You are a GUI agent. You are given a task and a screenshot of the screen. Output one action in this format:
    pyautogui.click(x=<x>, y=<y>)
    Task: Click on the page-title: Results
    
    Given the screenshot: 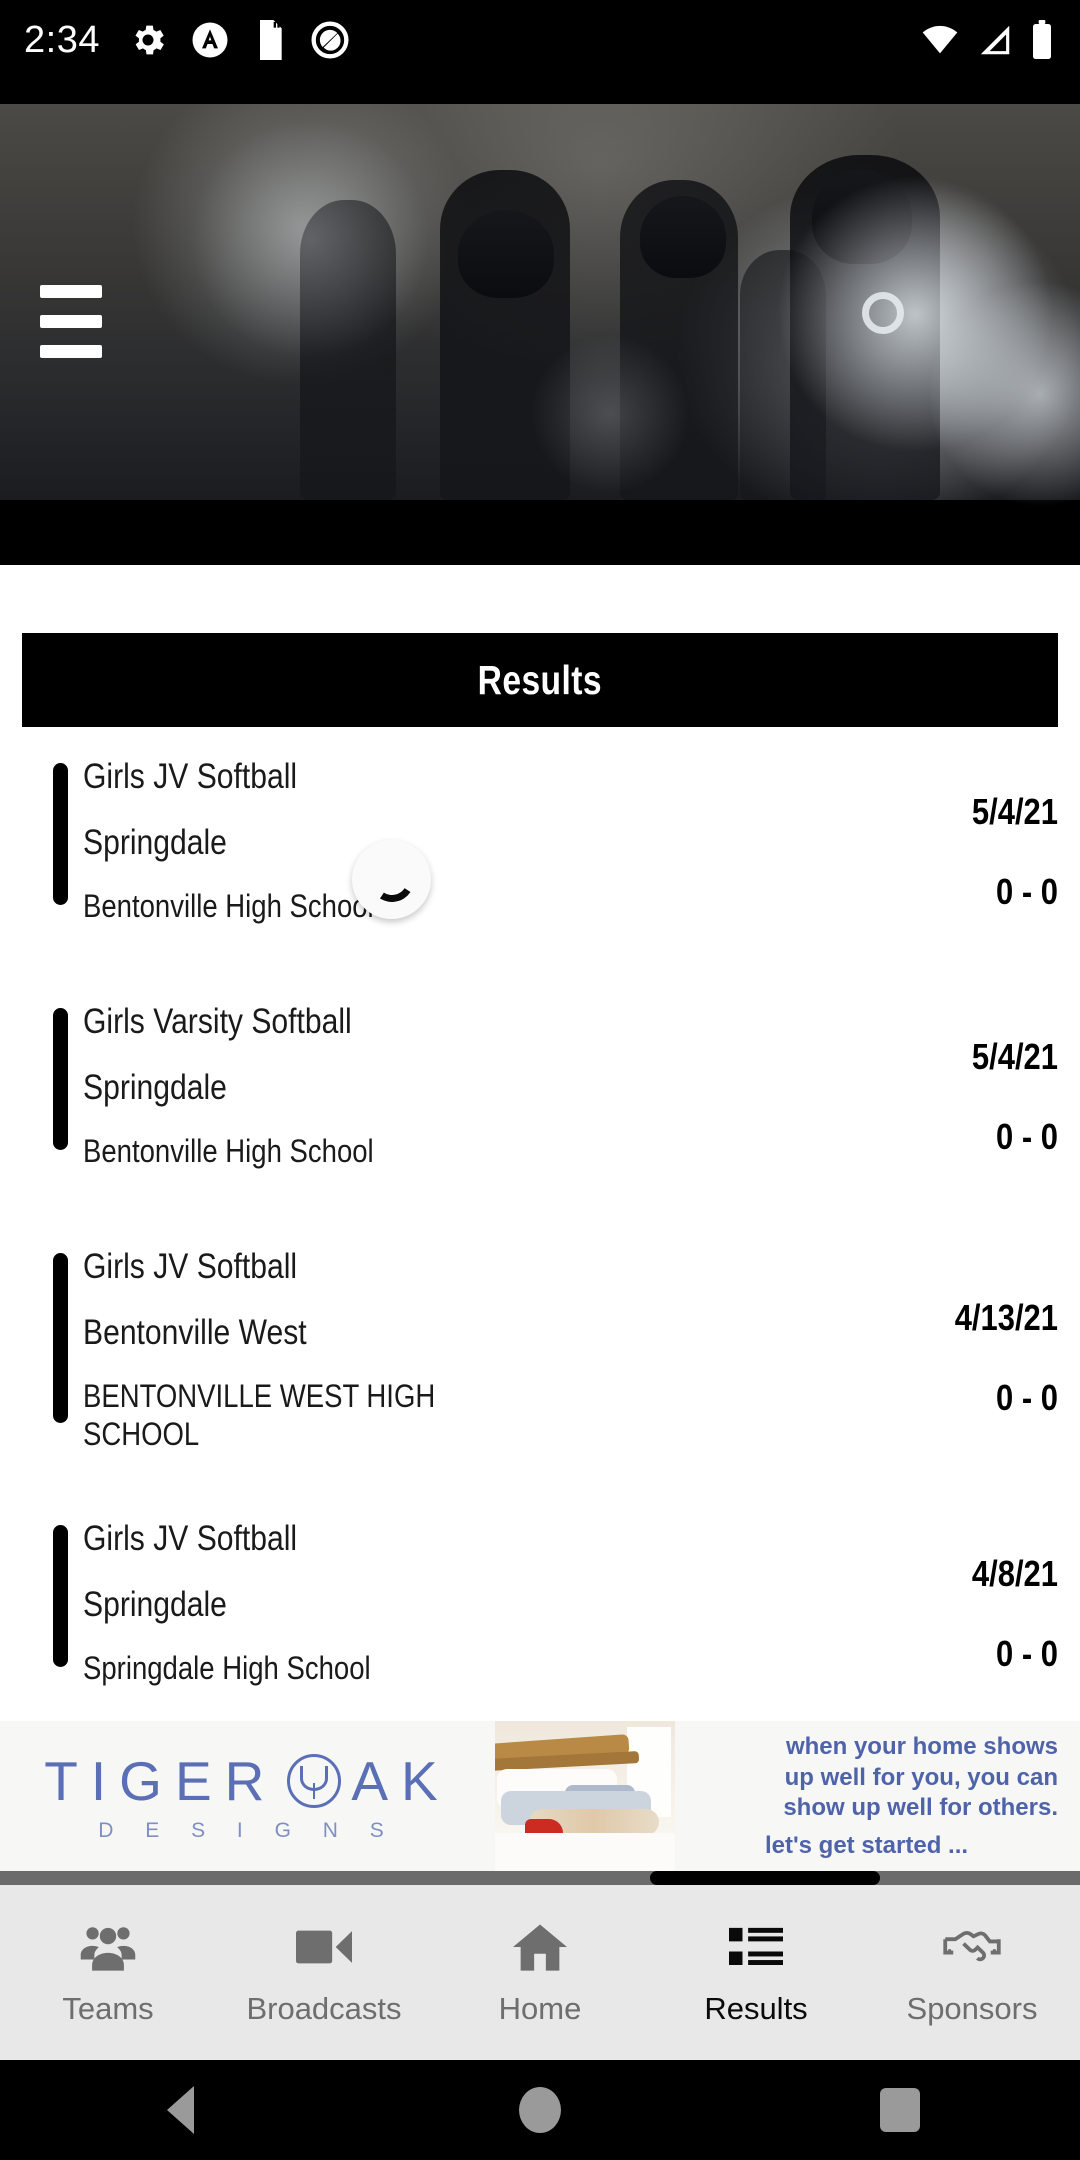 What is the action you would take?
    pyautogui.click(x=540, y=679)
    